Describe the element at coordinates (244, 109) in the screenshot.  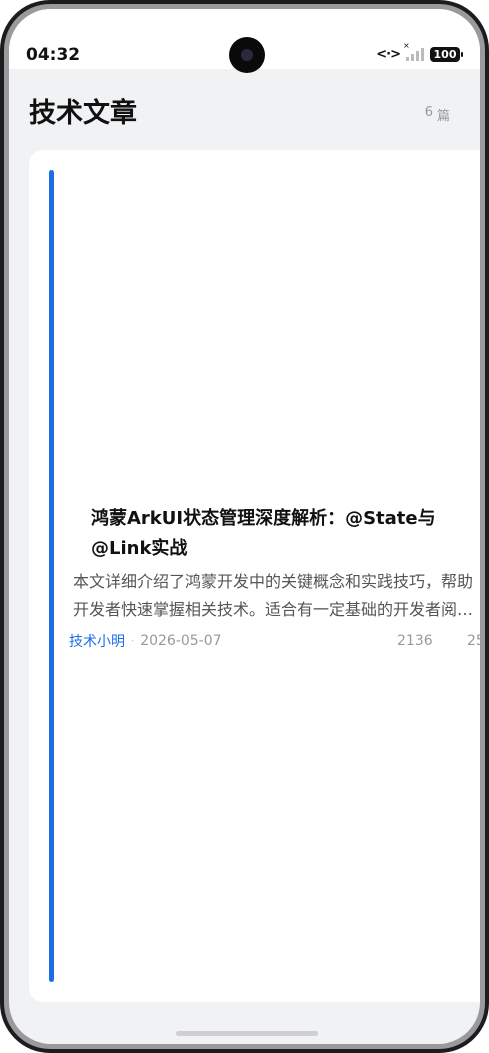
I see `page-header: 技术文章 6 篇` at that location.